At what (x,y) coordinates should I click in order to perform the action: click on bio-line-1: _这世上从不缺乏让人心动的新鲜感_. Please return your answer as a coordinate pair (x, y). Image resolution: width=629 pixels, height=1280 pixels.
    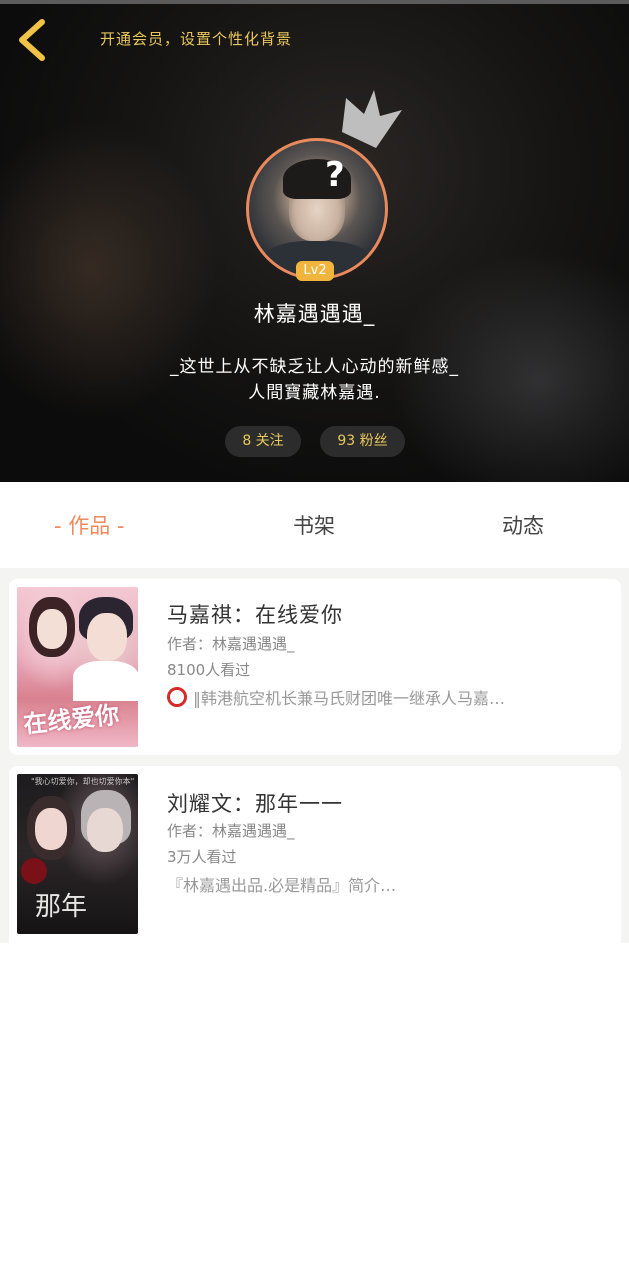
    Looking at the image, I should click on (314, 367).